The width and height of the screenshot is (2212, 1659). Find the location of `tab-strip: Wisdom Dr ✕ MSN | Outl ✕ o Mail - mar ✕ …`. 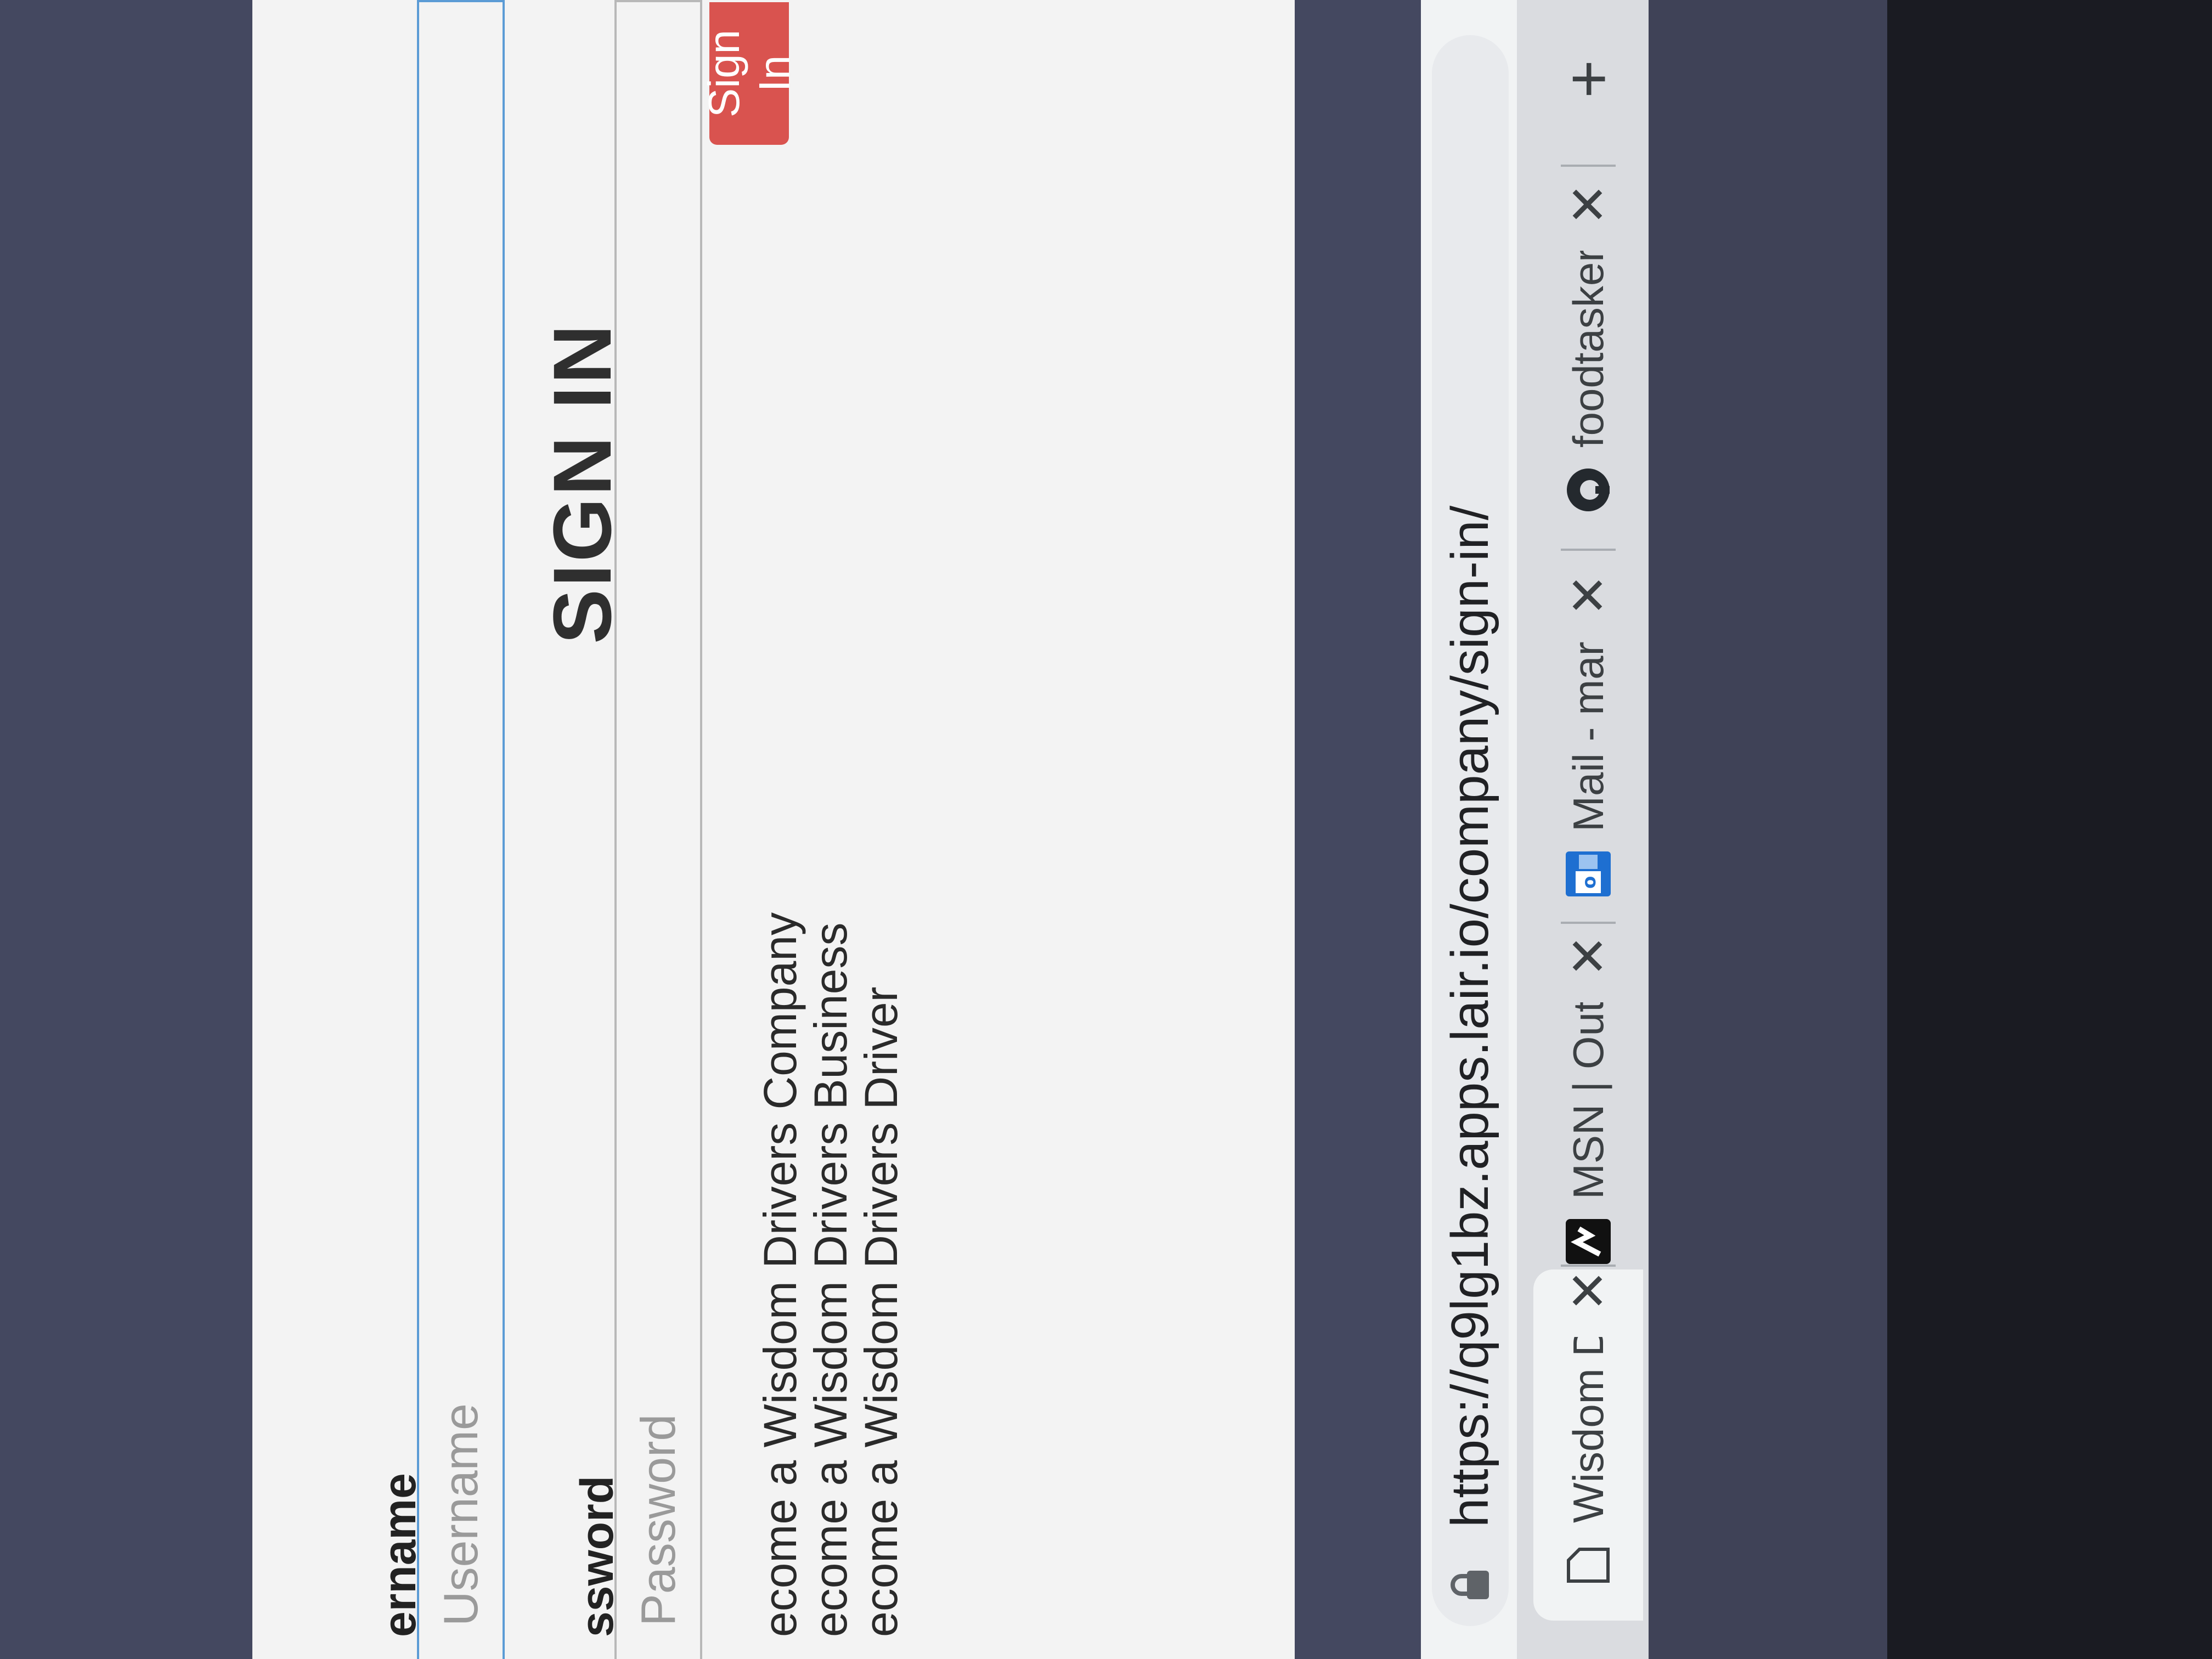

tab-strip: Wisdom Dr ✕ MSN | Outl ✕ o Mail - mar ✕ … is located at coordinates (1583, 830).